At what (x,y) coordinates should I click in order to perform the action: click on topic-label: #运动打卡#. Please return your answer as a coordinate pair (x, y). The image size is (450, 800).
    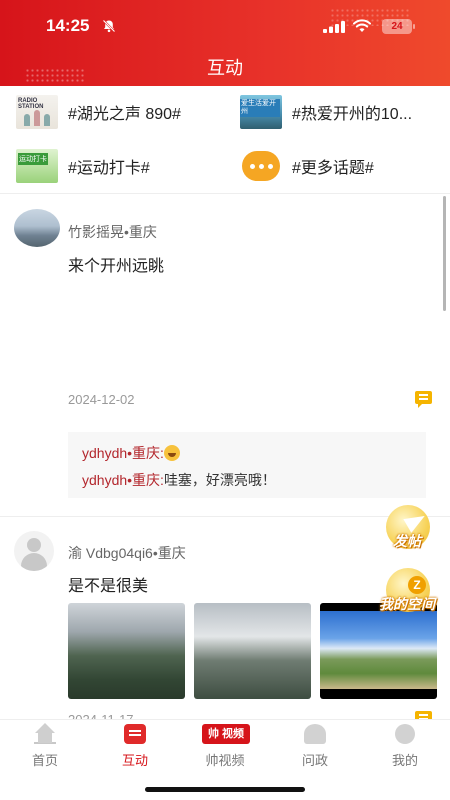
    Looking at the image, I should click on (109, 168).